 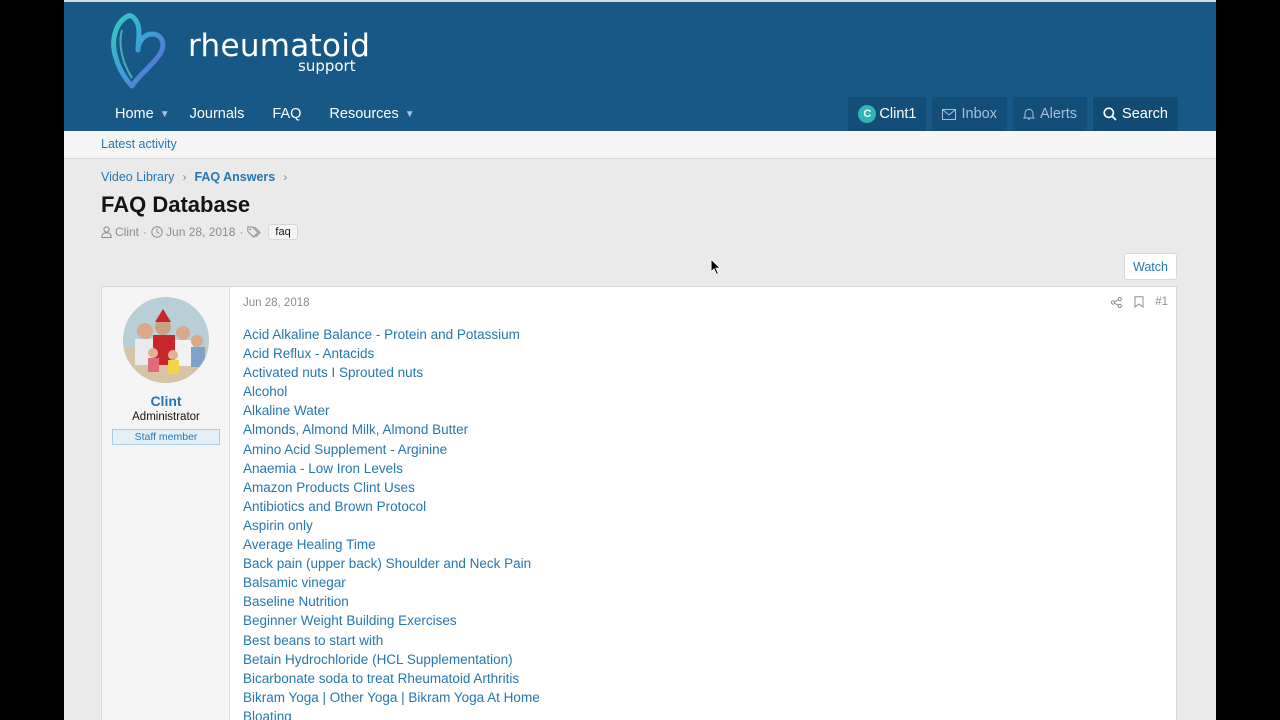 I want to click on faq-link: Baseline Nutrition, so click(x=391, y=601).